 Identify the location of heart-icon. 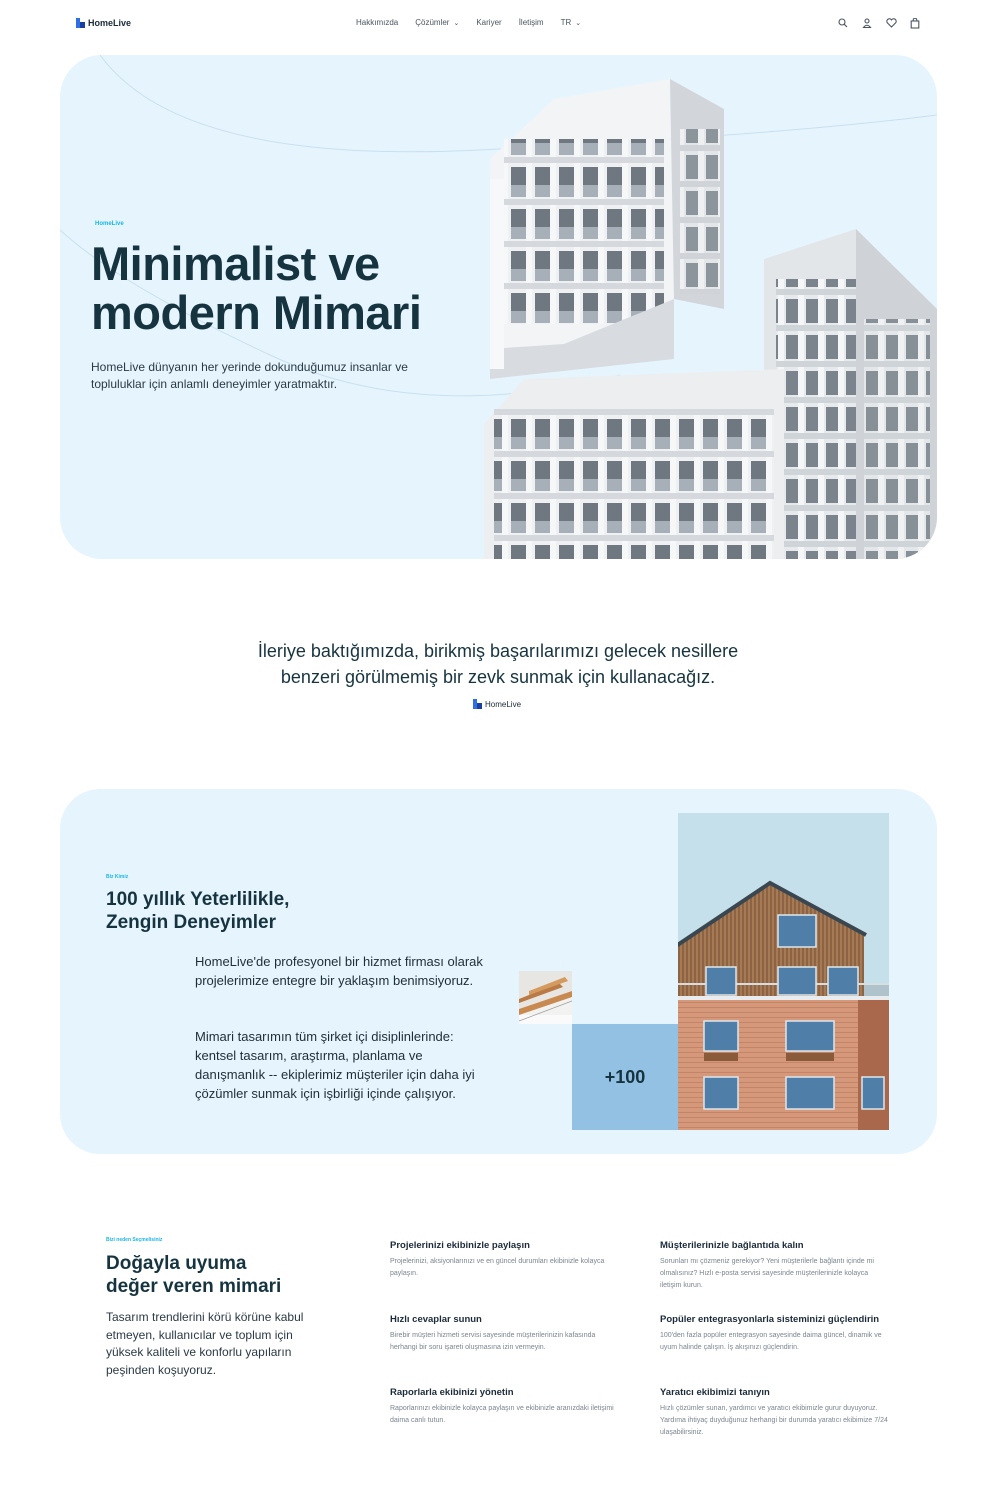
(891, 23).